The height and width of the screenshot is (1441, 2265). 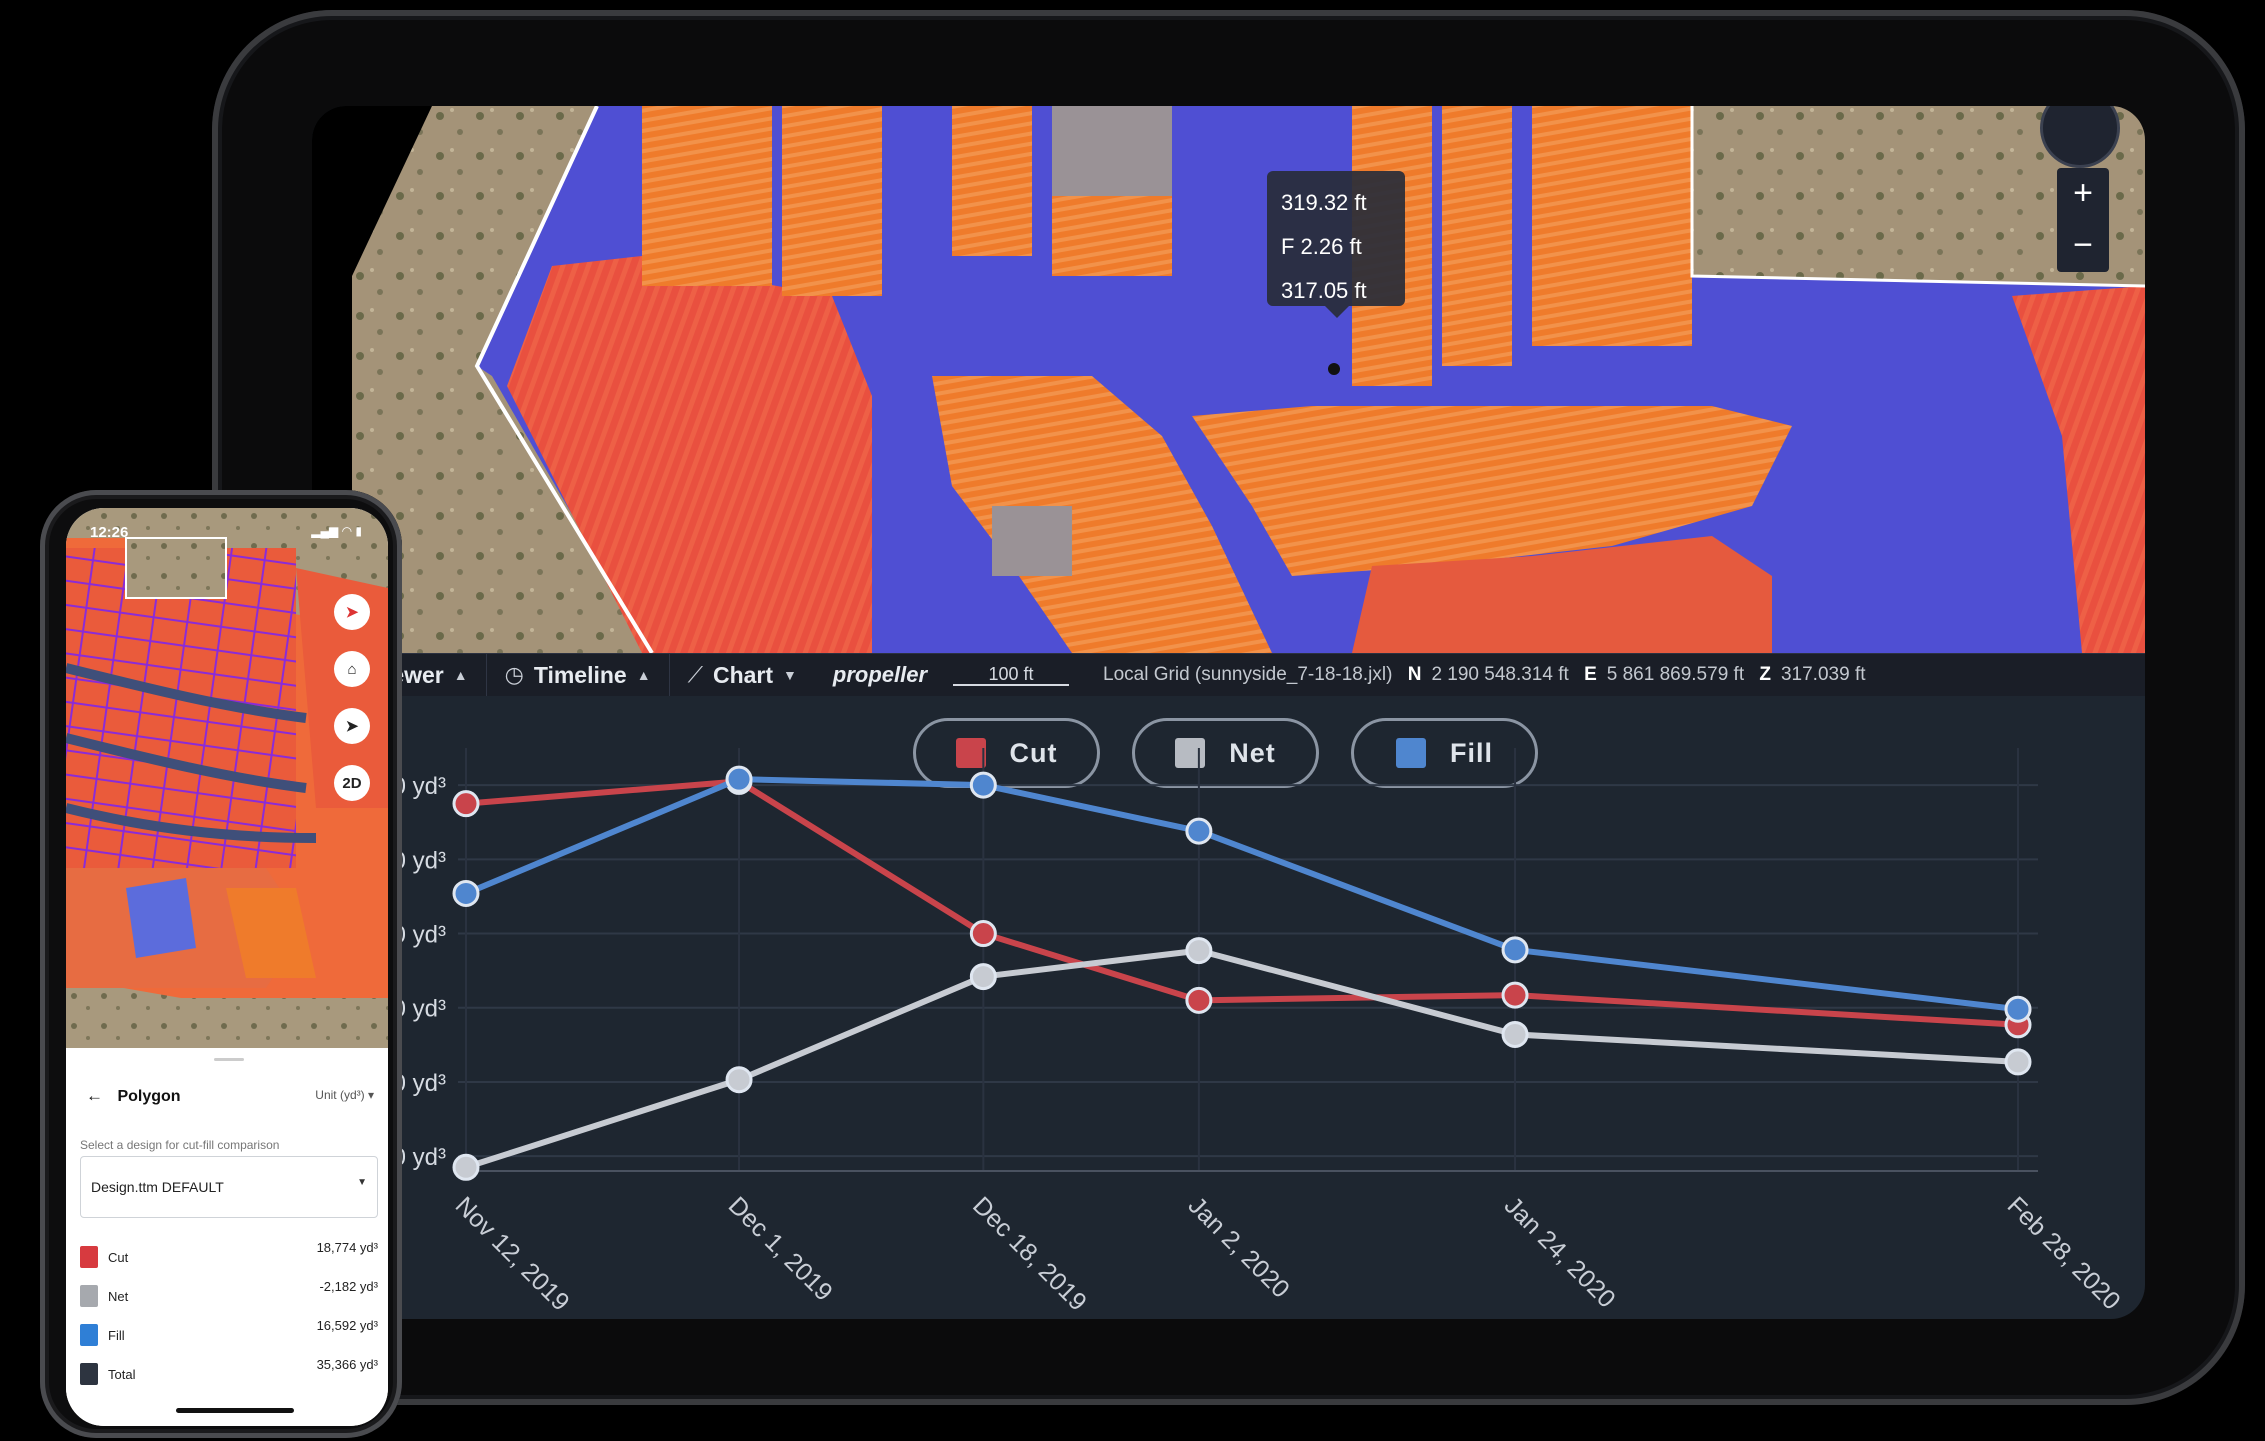 I want to click on back-arrow-icon: ←, so click(x=94, y=1095).